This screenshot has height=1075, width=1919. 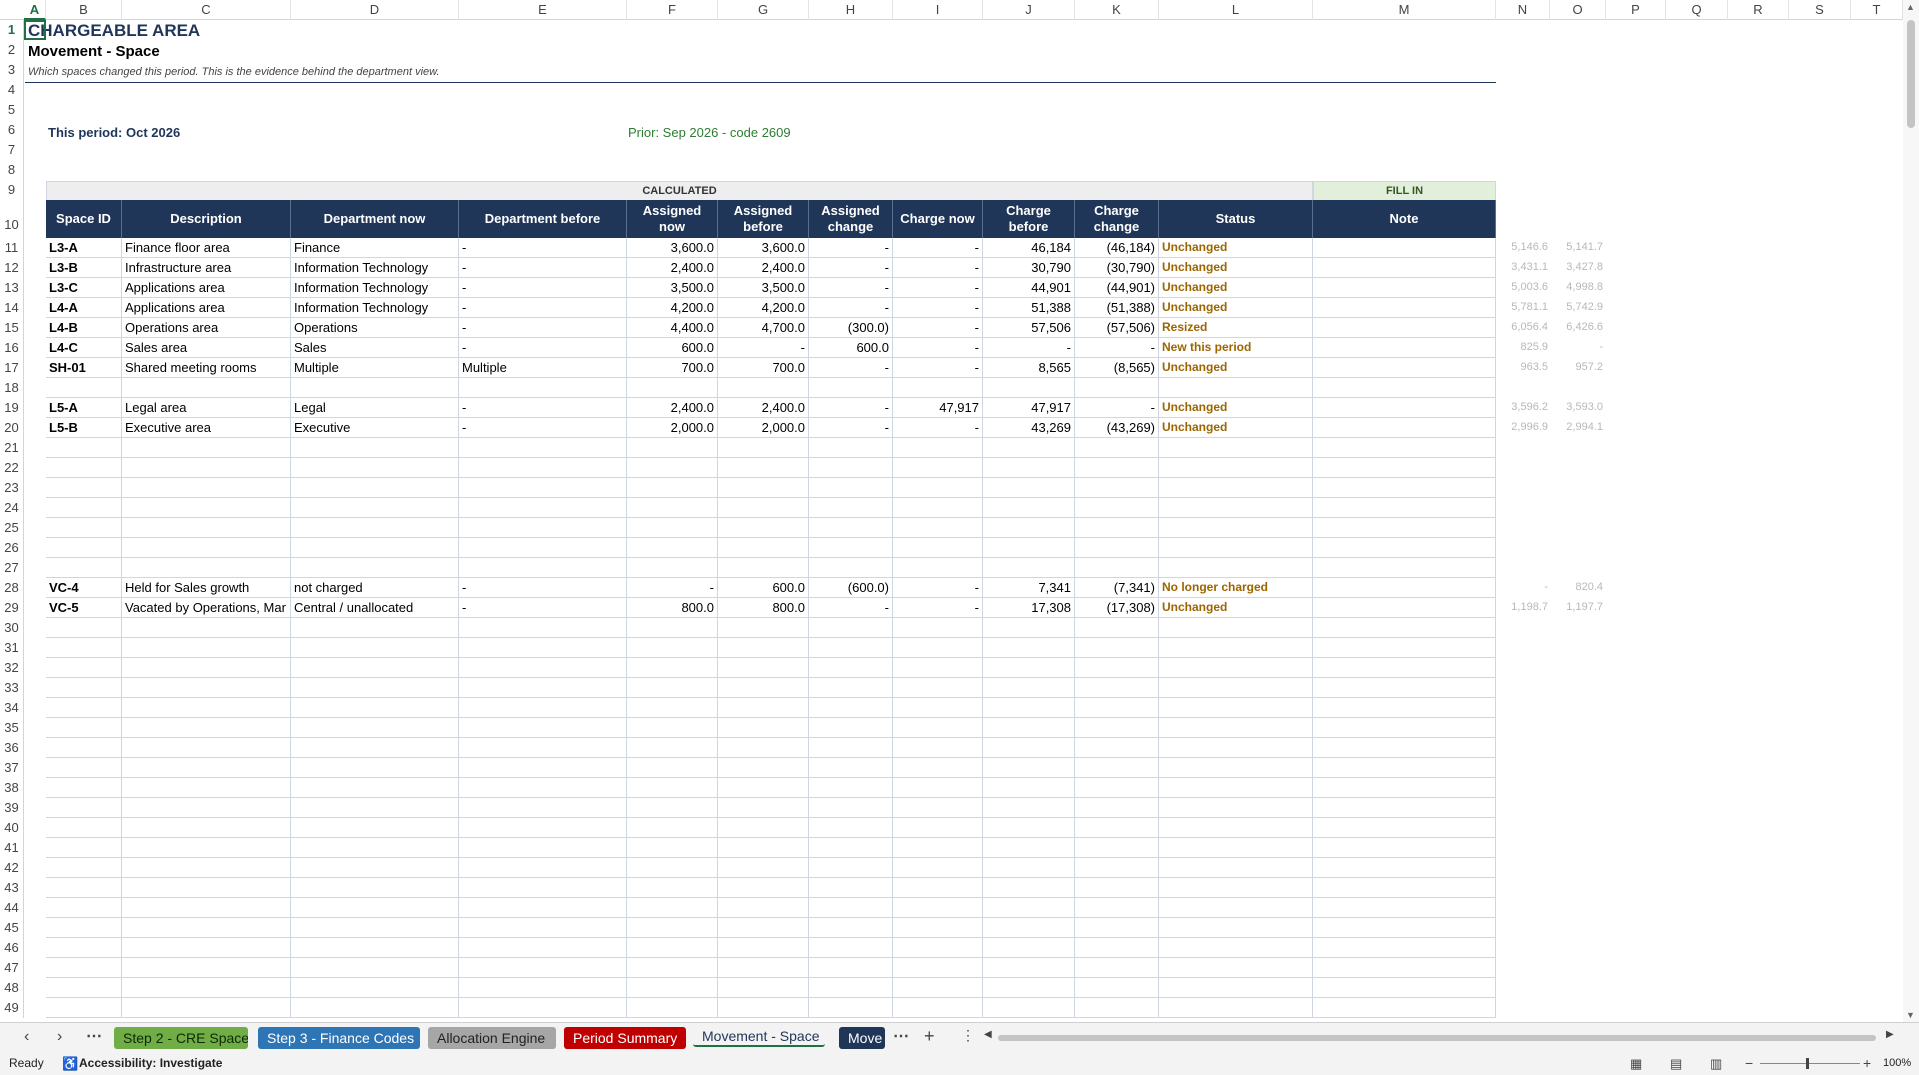 What do you see at coordinates (1029, 588) in the screenshot?
I see `cell-cbef: 7,341` at bounding box center [1029, 588].